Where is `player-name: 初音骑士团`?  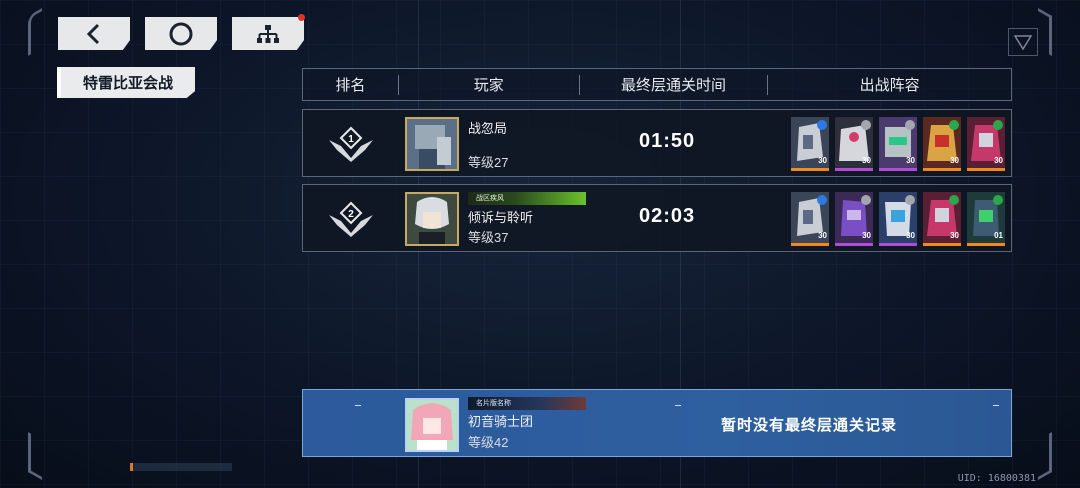 player-name: 初音骑士团 is located at coordinates (501, 421).